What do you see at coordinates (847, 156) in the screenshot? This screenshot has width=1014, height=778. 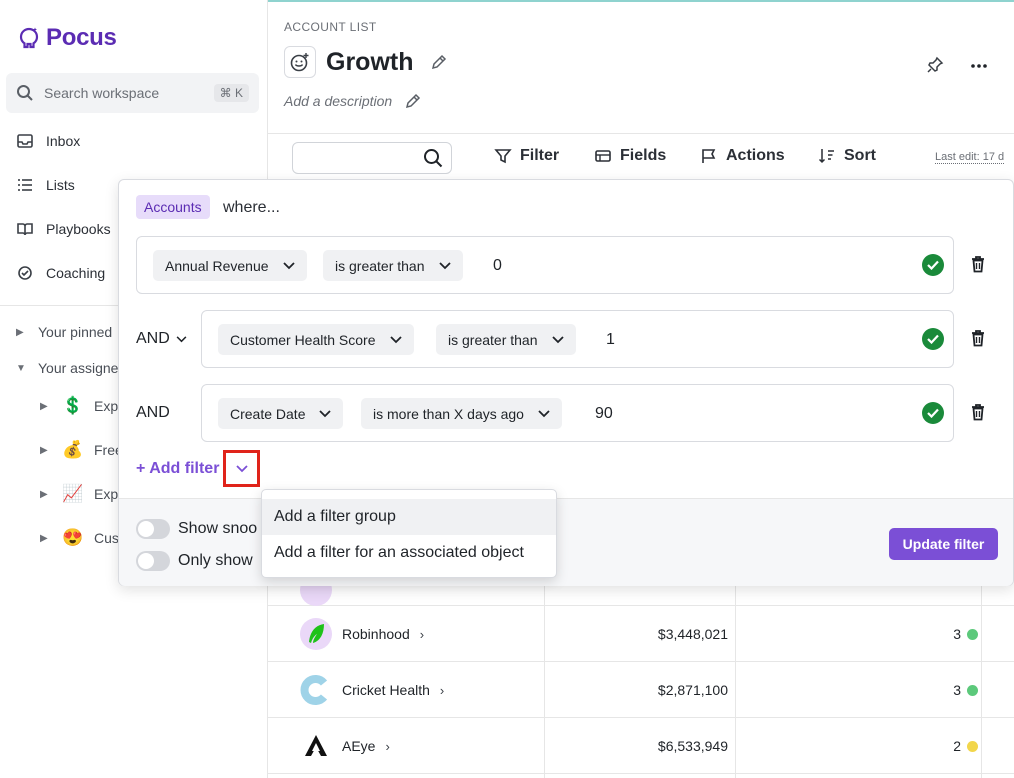 I see `sort-button: Sort` at bounding box center [847, 156].